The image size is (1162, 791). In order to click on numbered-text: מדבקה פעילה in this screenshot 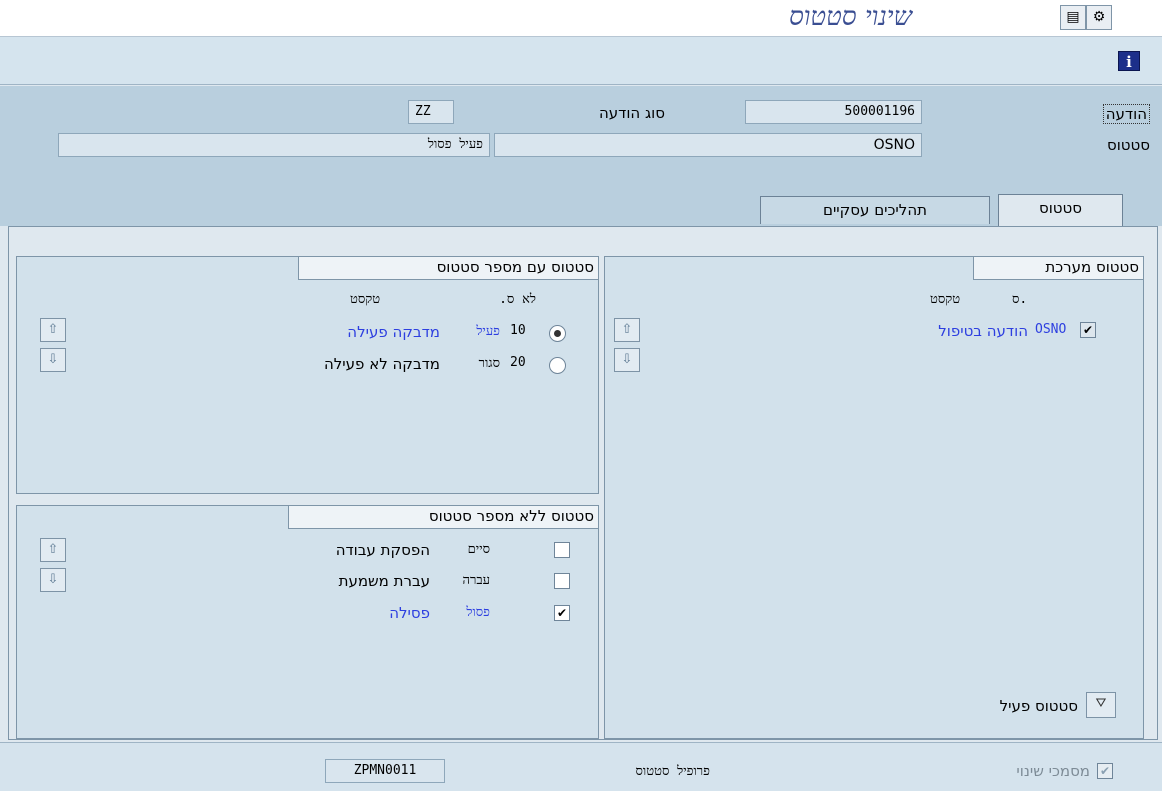, I will do `click(393, 332)`.